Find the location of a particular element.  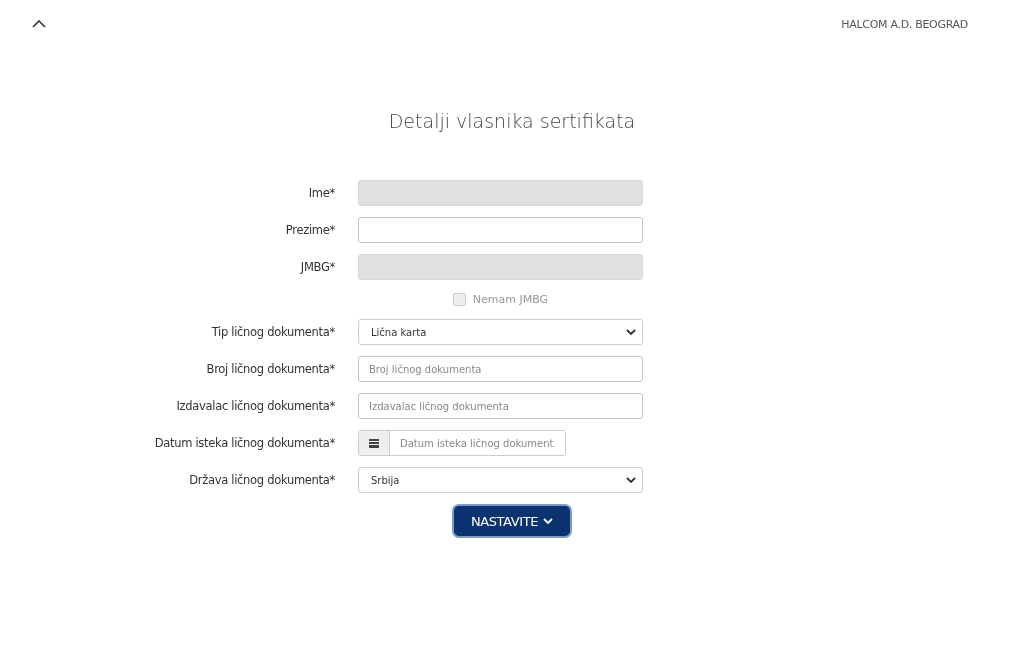

input-field: Broj ličnog dokumenta is located at coordinates (500, 369).